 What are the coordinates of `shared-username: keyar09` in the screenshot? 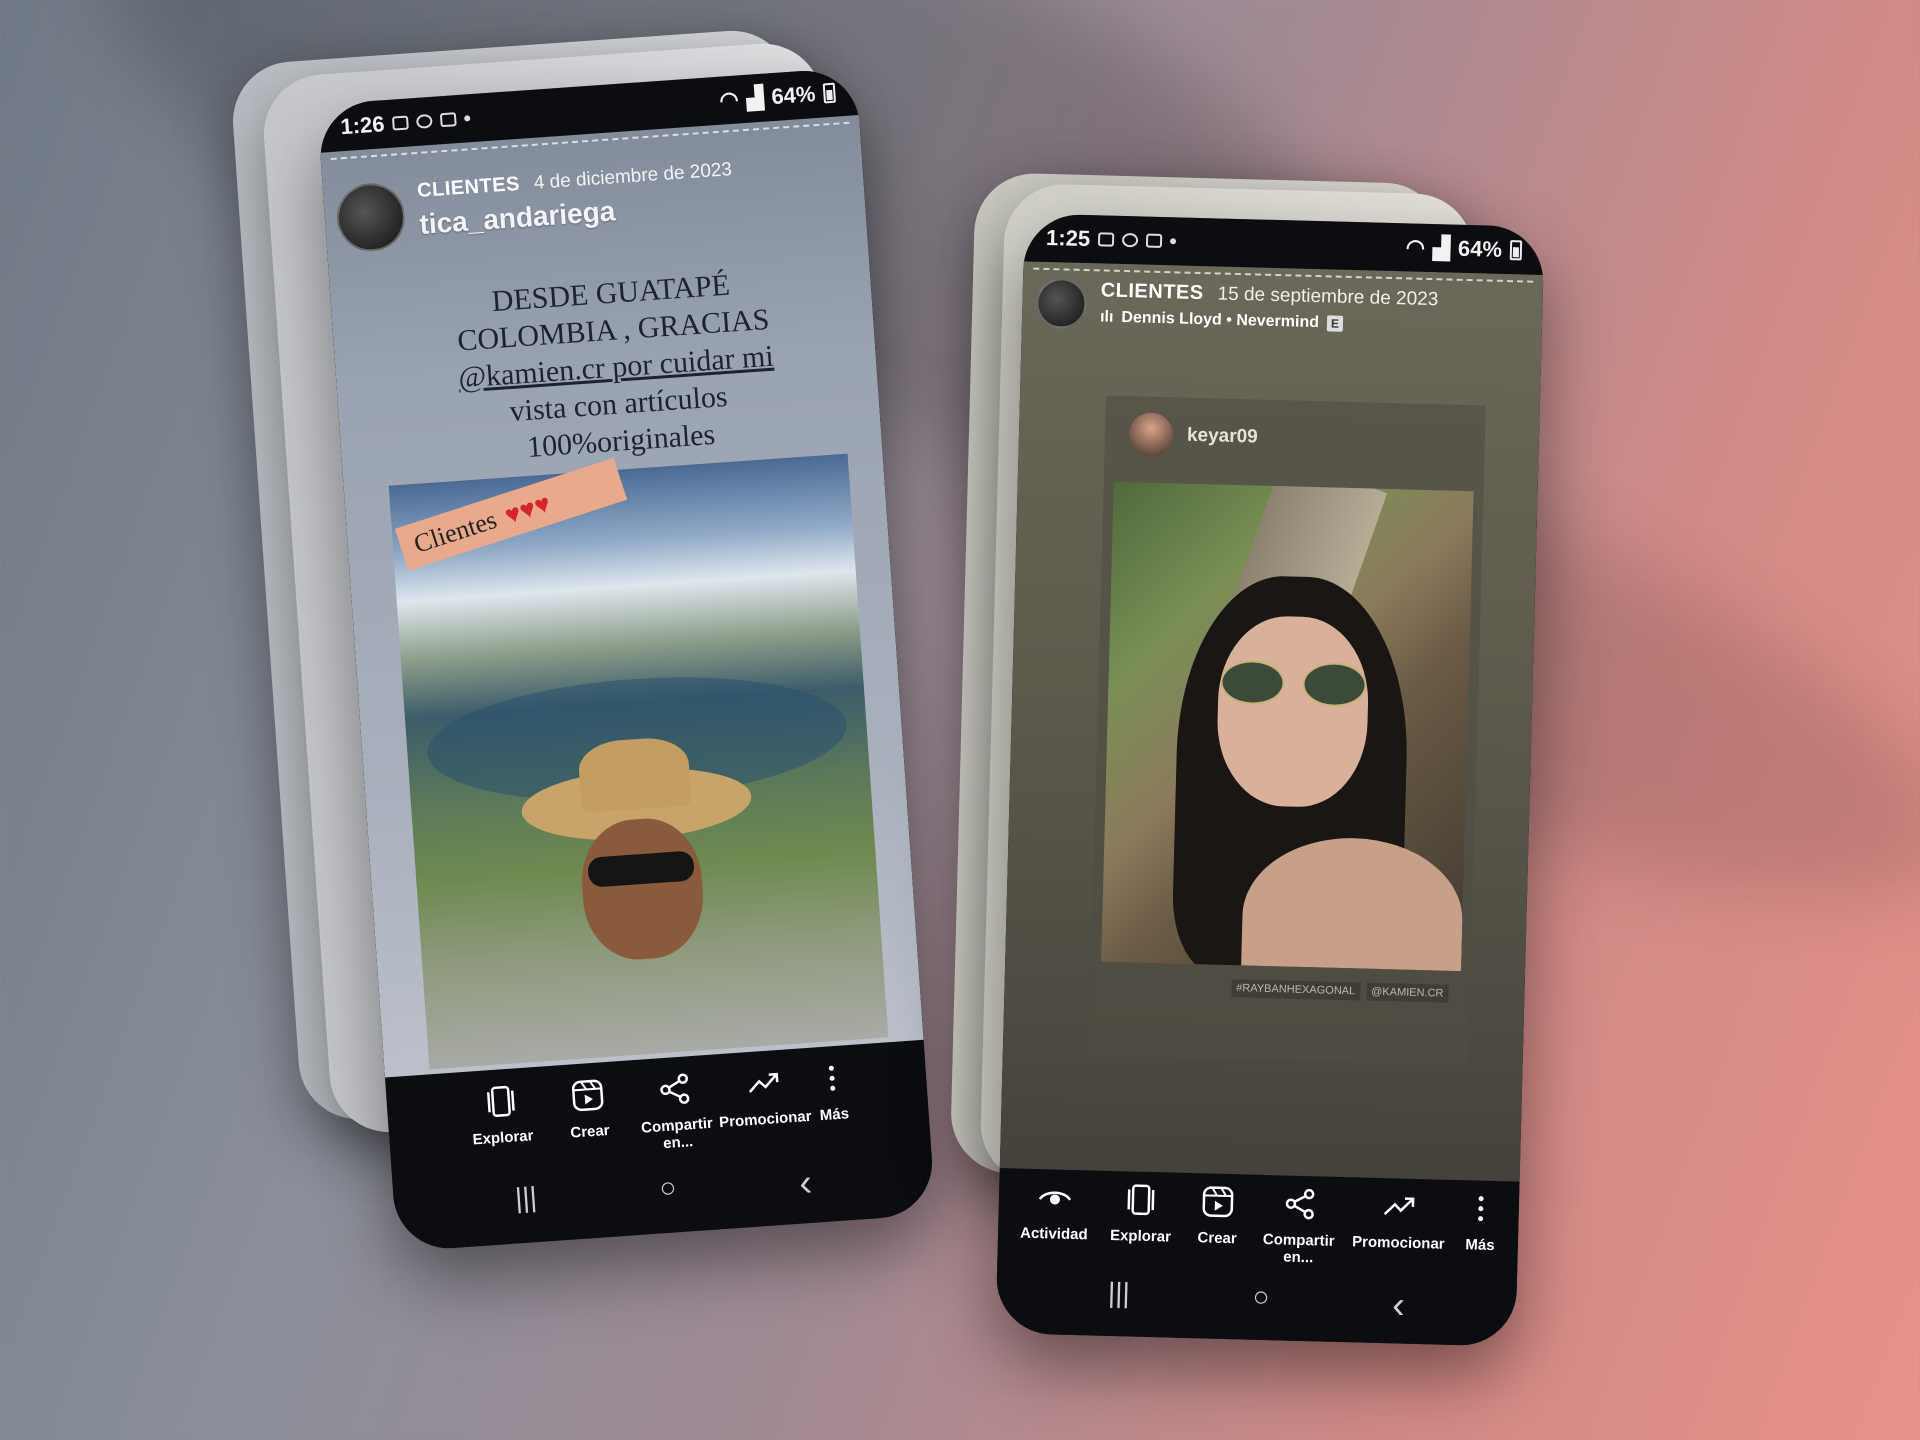 It's located at (1222, 437).